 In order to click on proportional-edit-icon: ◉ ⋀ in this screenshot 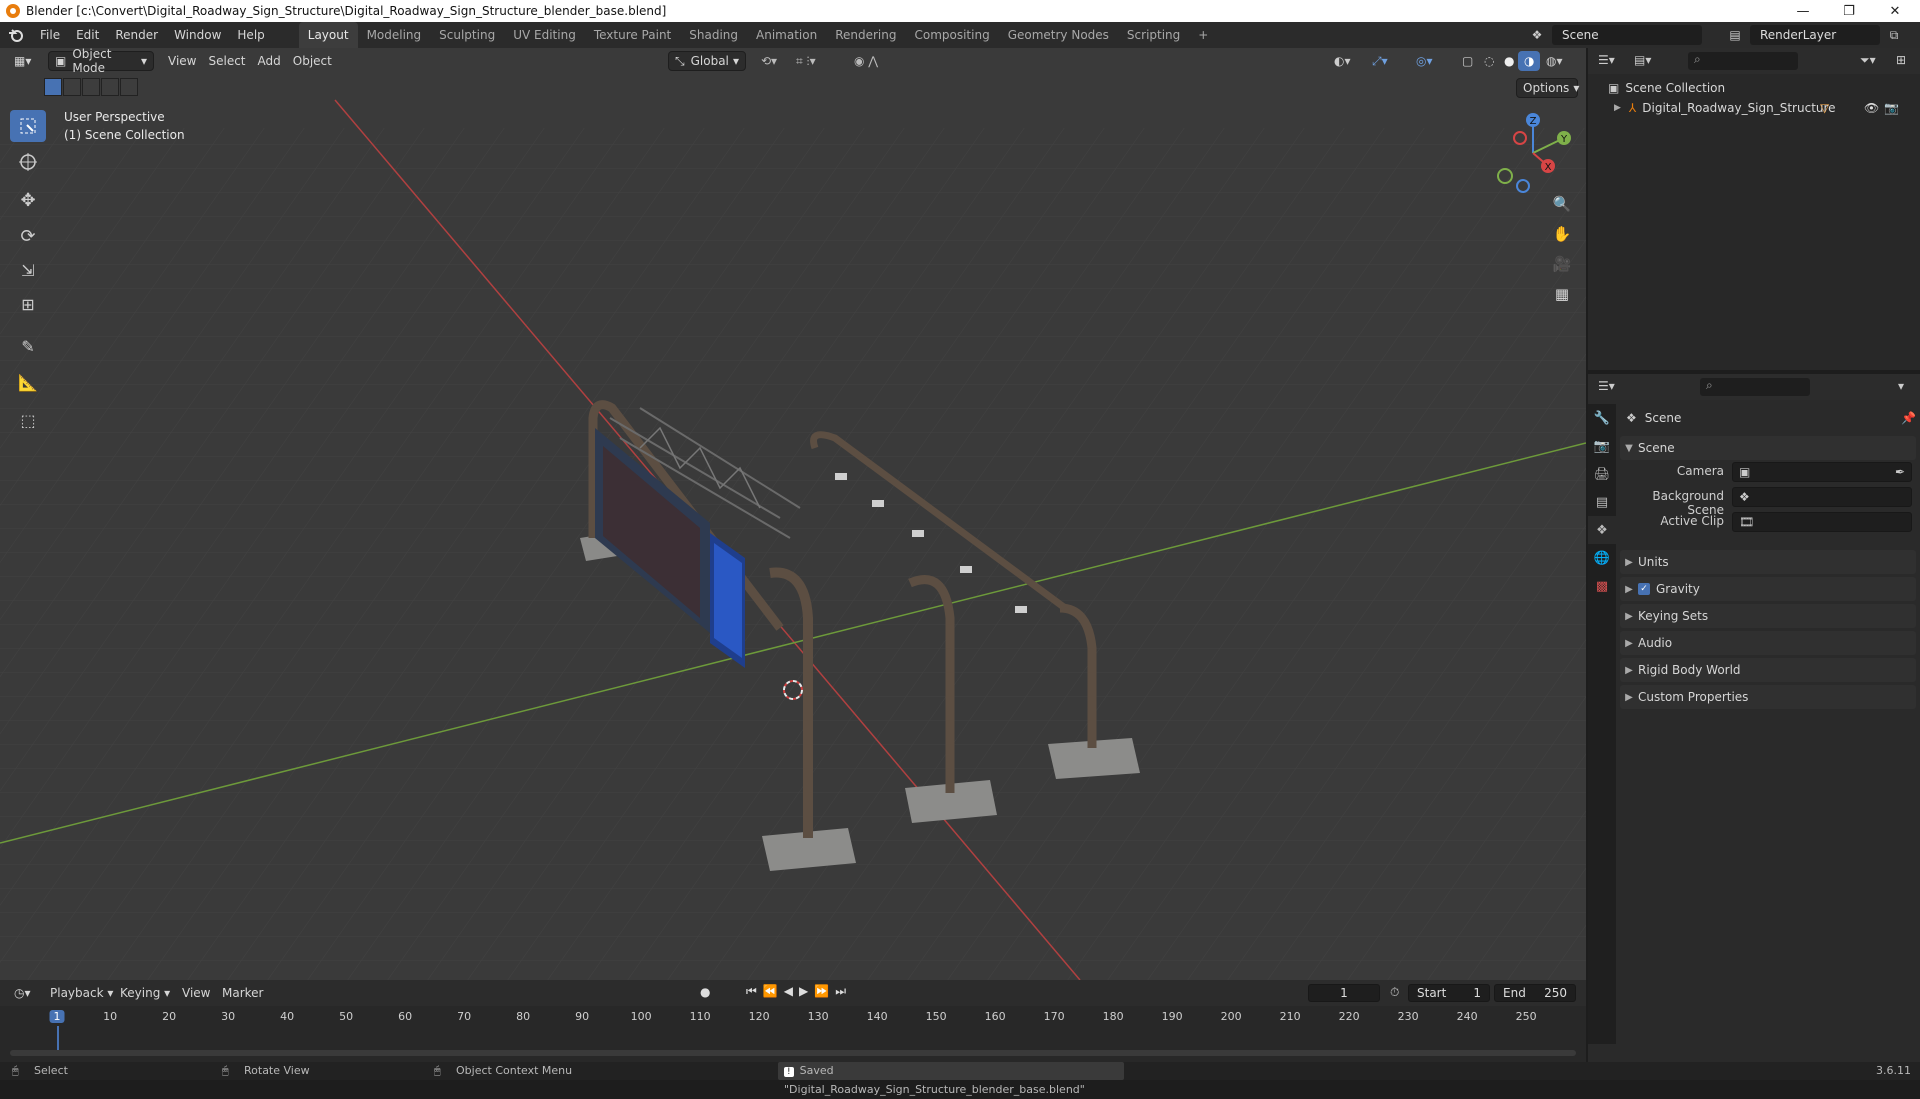, I will do `click(866, 61)`.